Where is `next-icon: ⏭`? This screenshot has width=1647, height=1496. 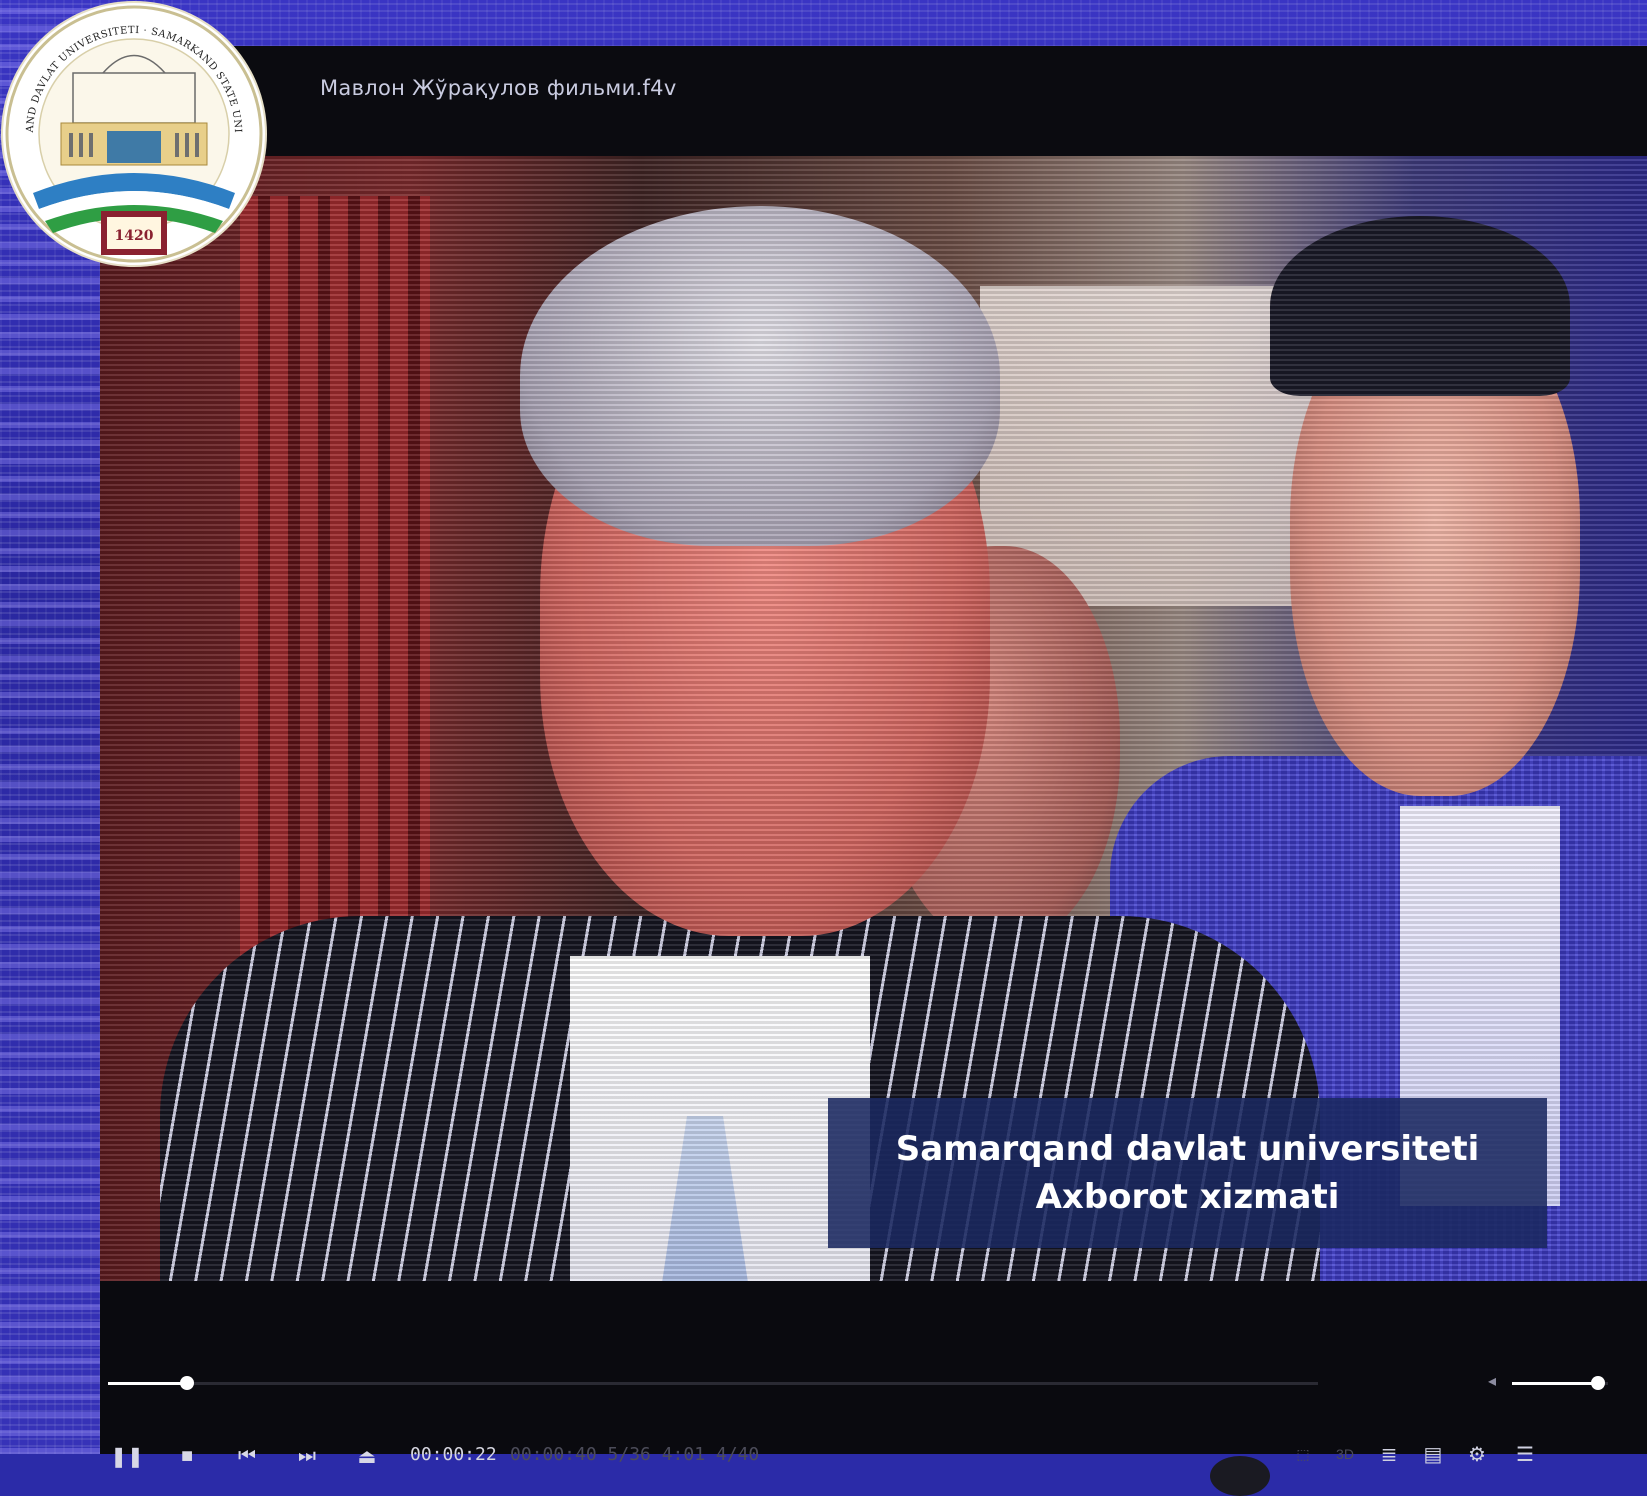 next-icon: ⏭ is located at coordinates (307, 1455).